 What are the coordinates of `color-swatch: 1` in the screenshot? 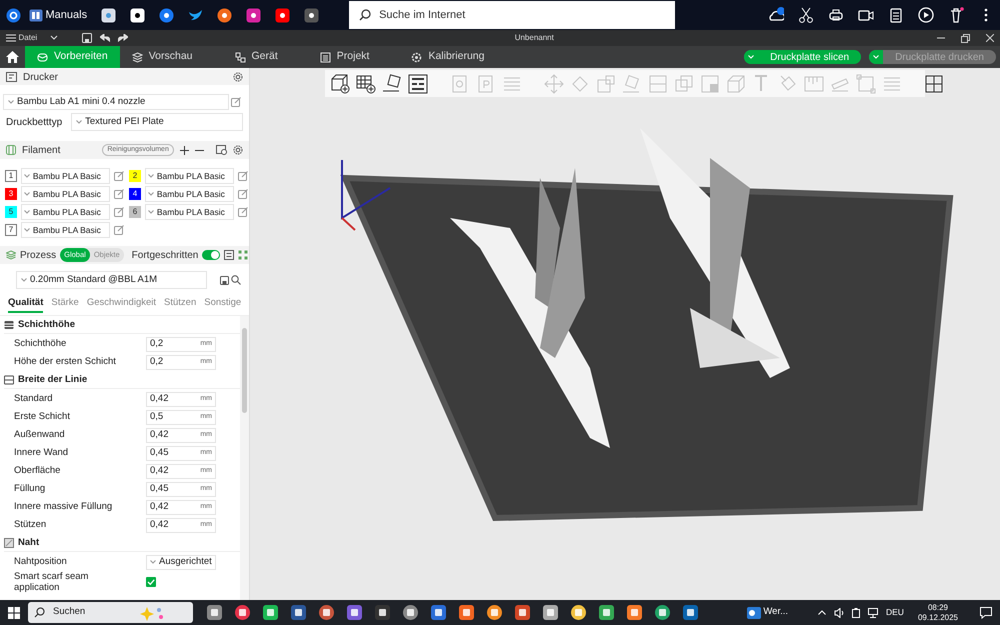 It's located at (11, 176).